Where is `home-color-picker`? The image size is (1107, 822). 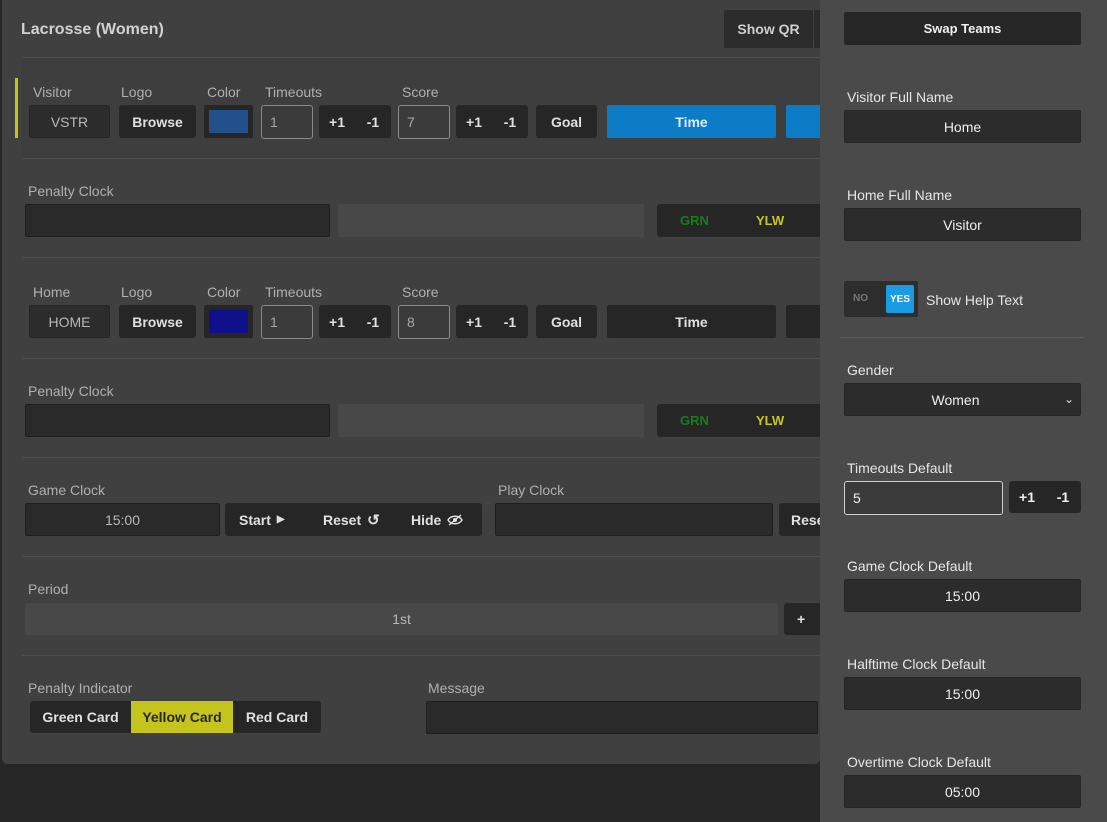
home-color-picker is located at coordinates (228, 321).